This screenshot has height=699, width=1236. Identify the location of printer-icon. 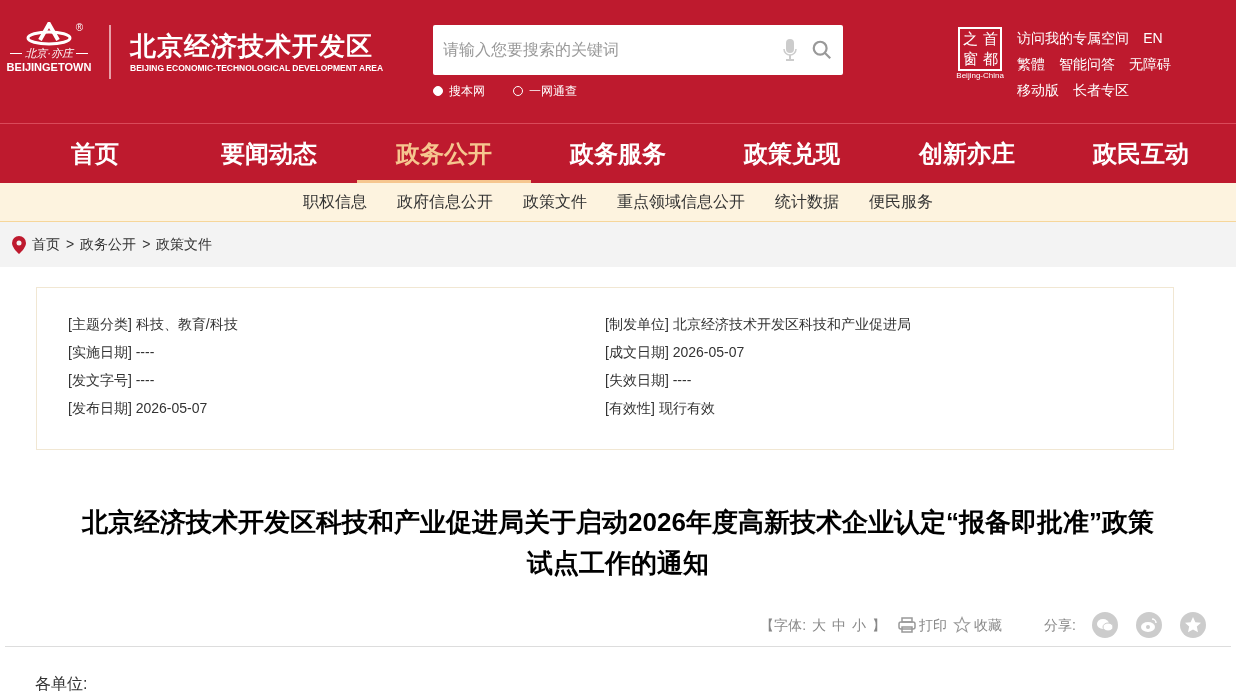
(907, 625).